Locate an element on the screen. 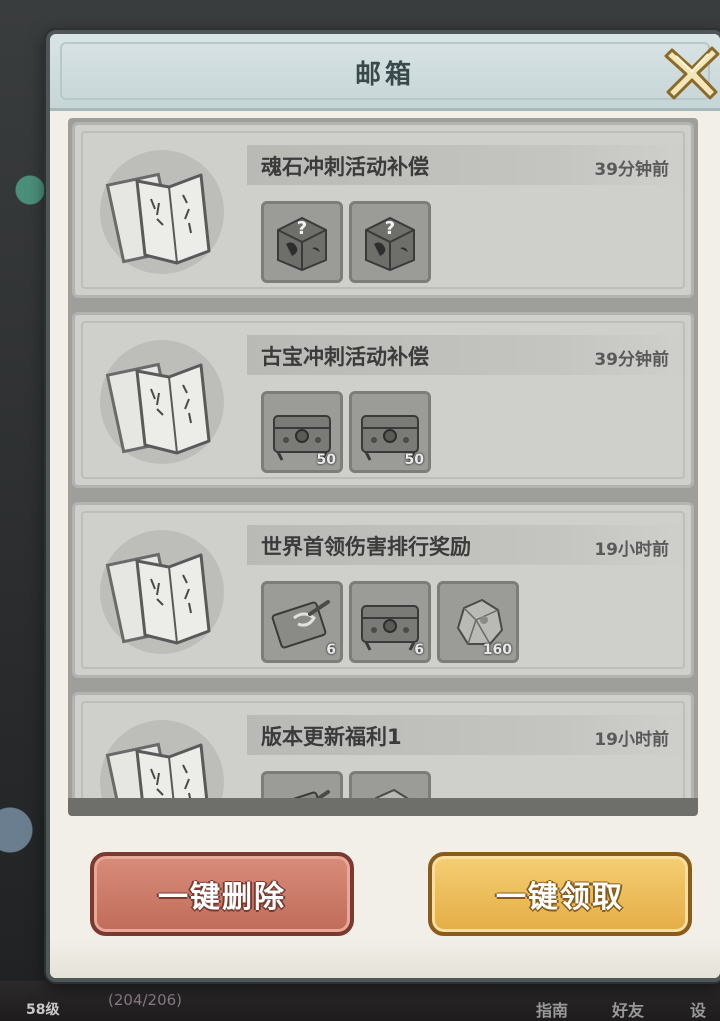  claim-all-button: 一键领取 is located at coordinates (560, 894).